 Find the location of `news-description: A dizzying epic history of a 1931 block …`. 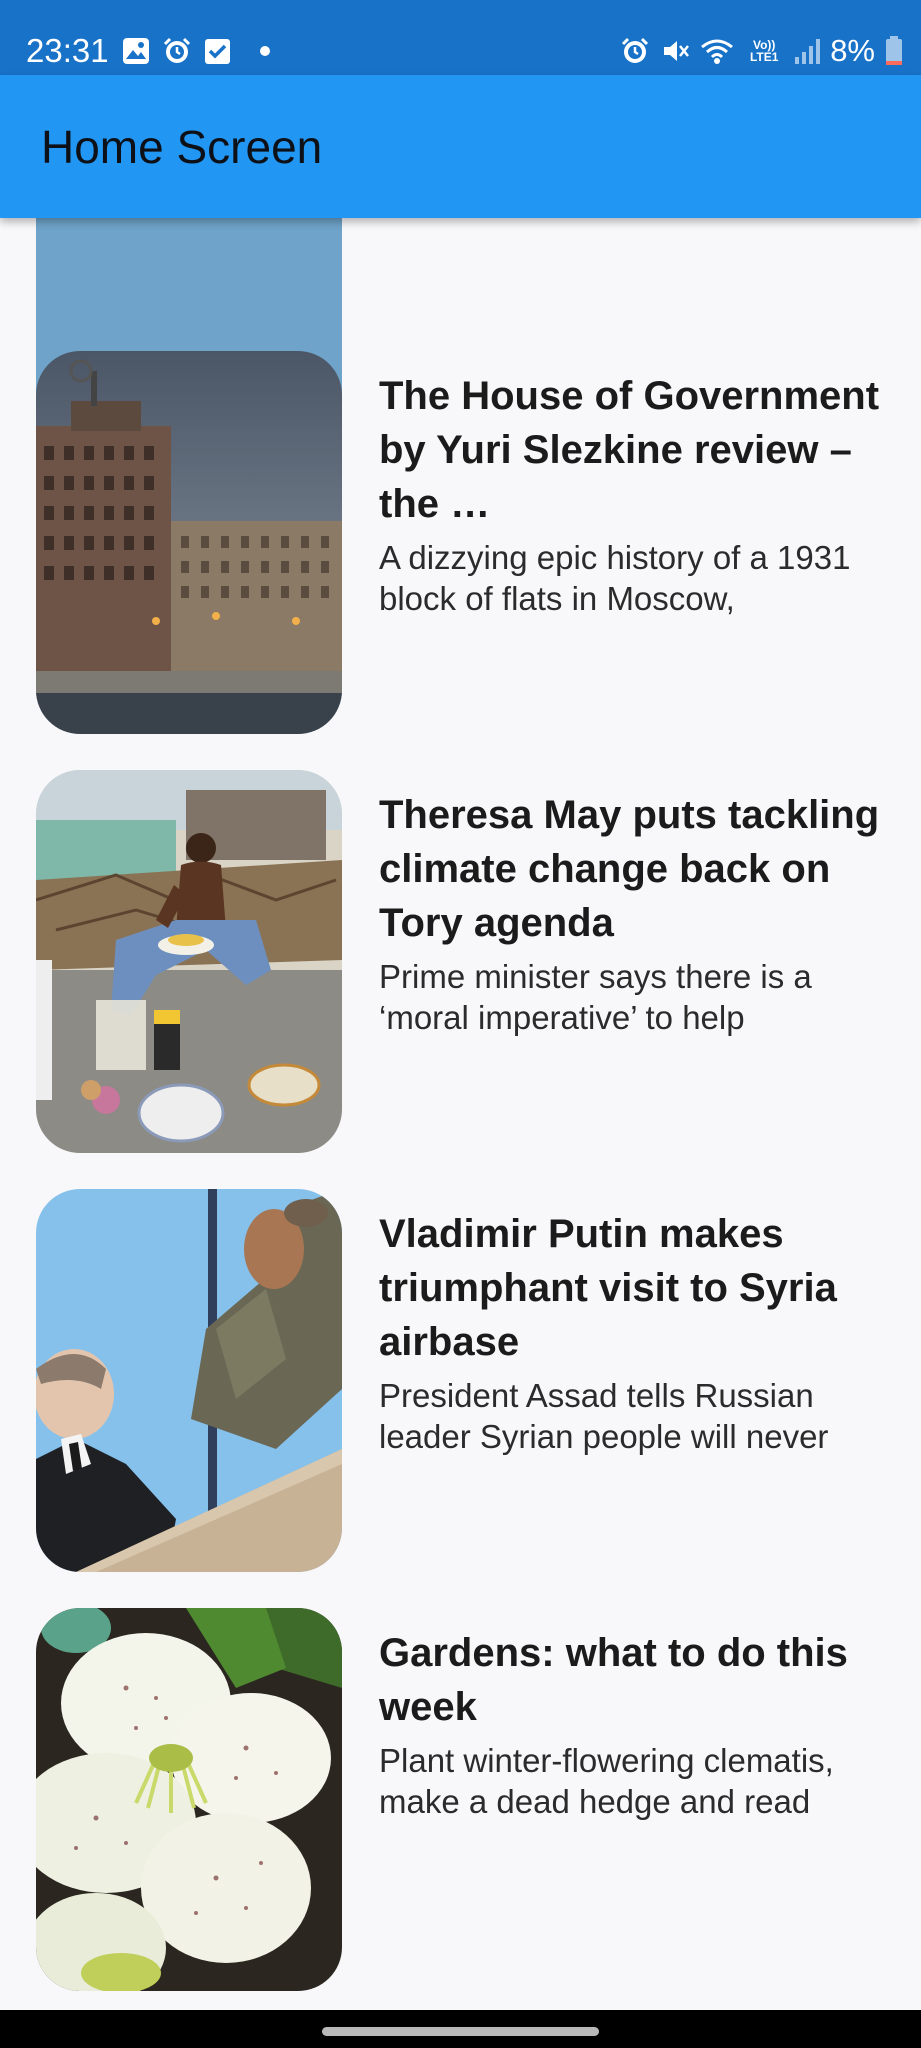

news-description: A dizzying epic history of a 1931 block … is located at coordinates (615, 578).